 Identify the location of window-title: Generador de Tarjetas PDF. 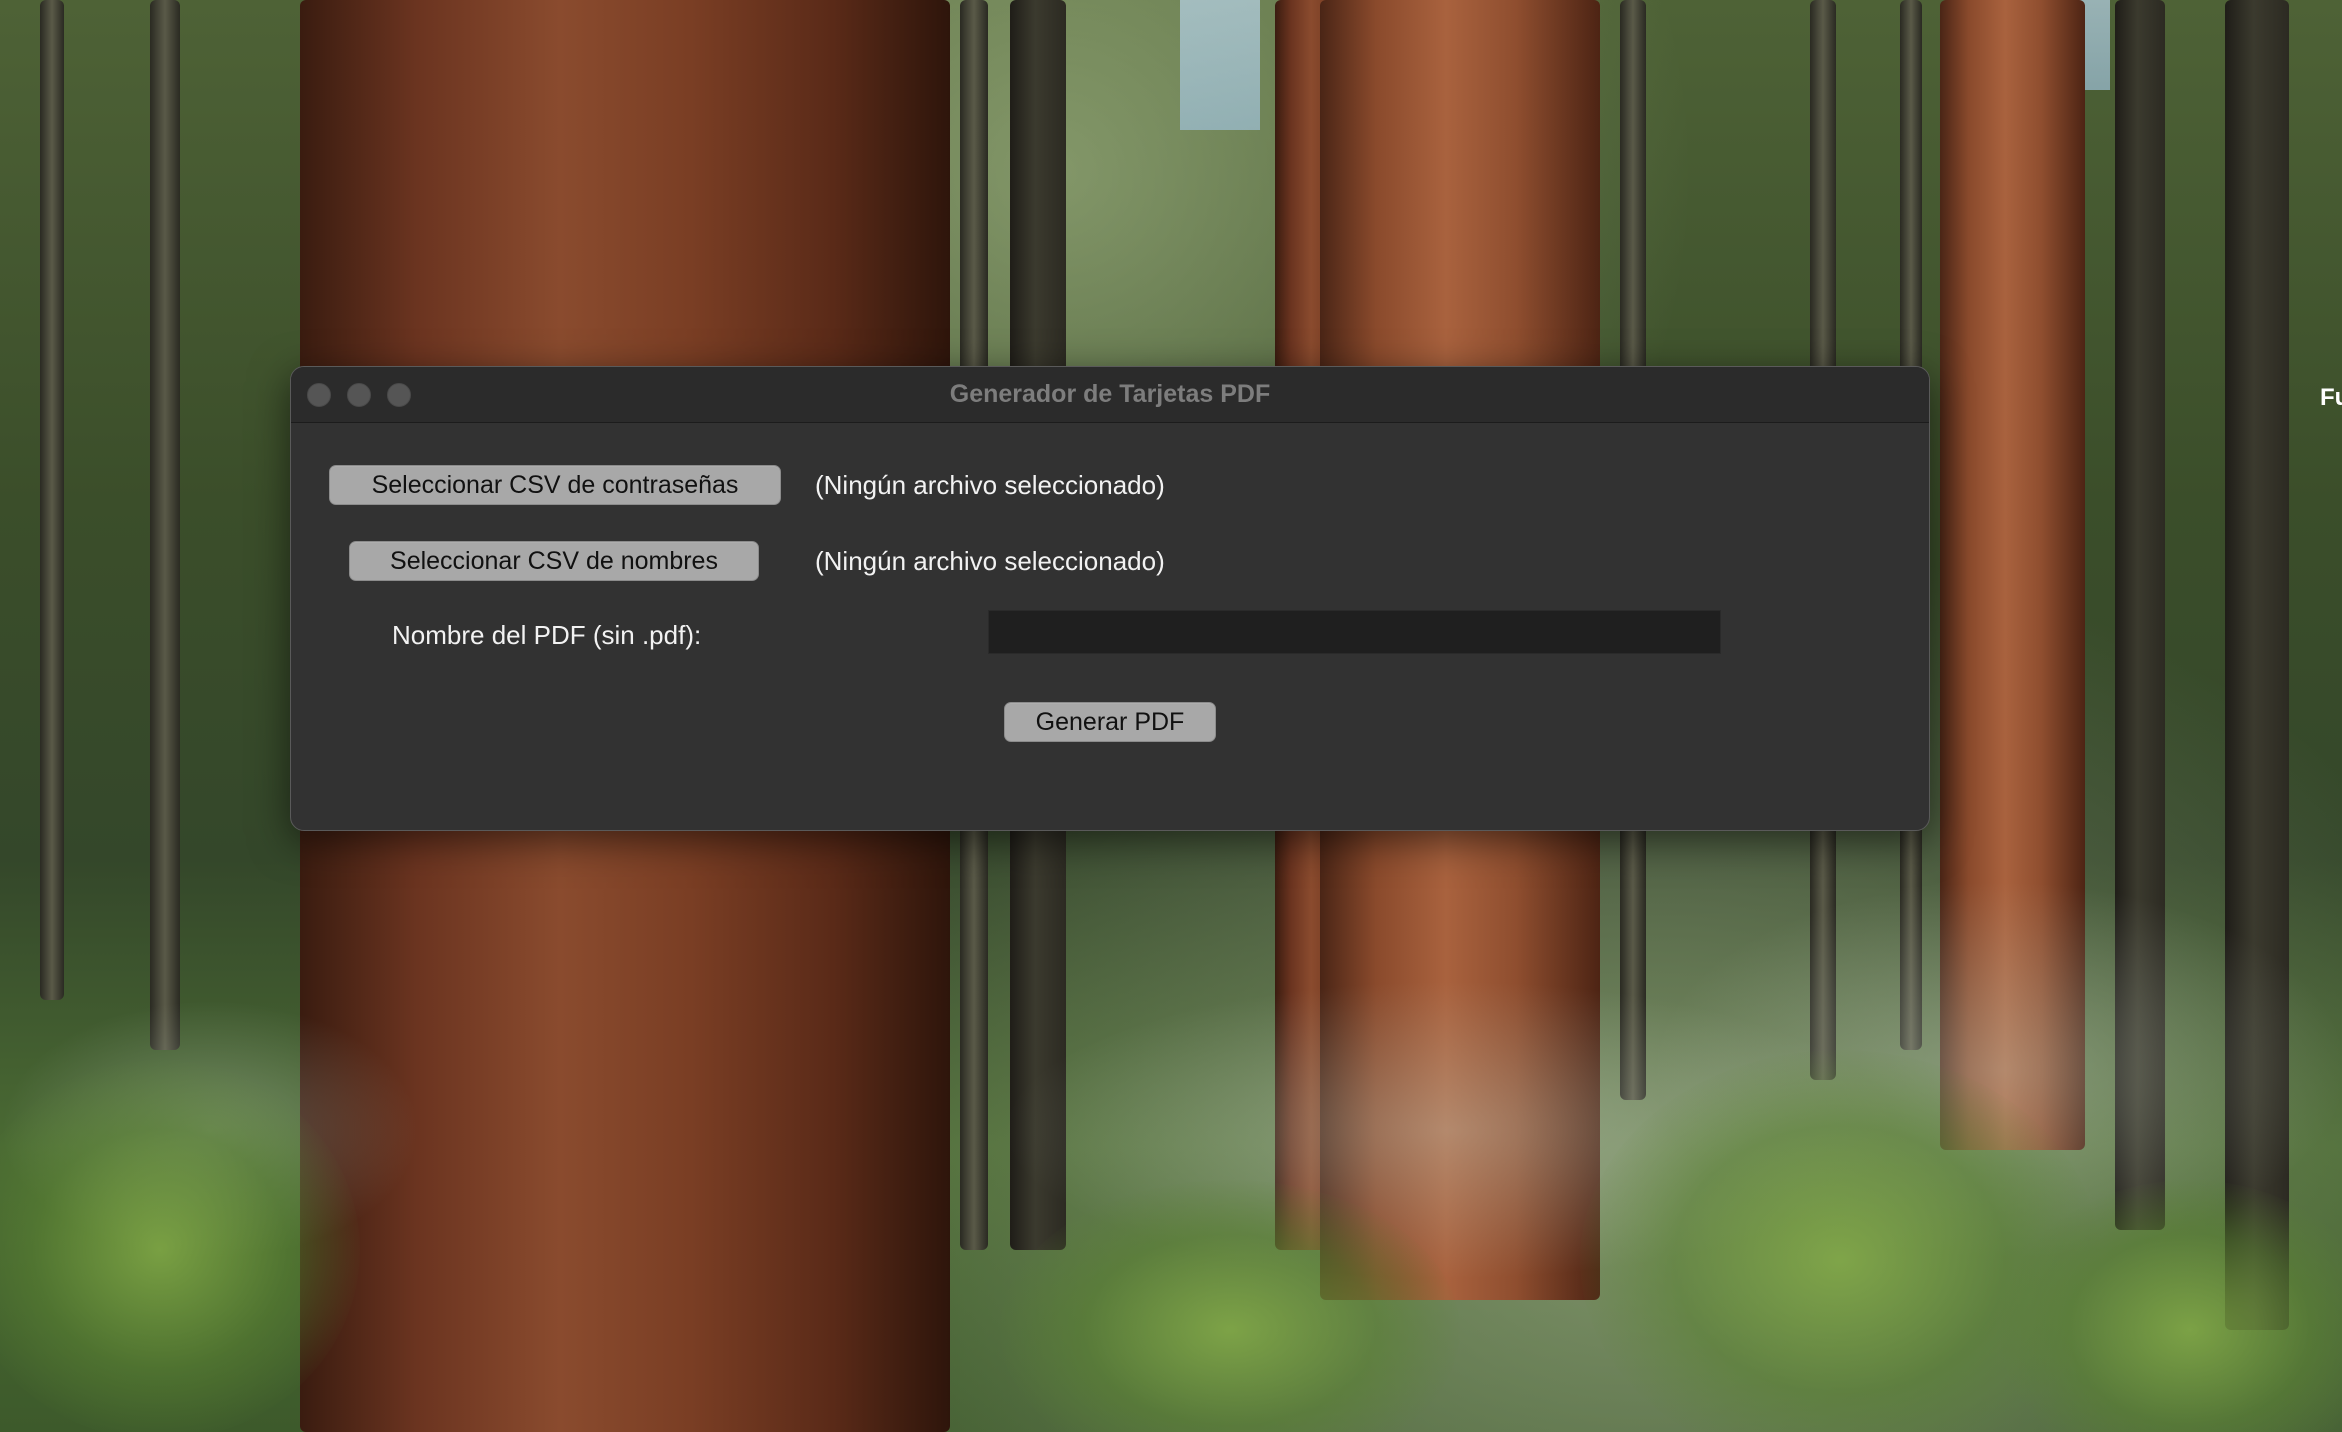
(1110, 394).